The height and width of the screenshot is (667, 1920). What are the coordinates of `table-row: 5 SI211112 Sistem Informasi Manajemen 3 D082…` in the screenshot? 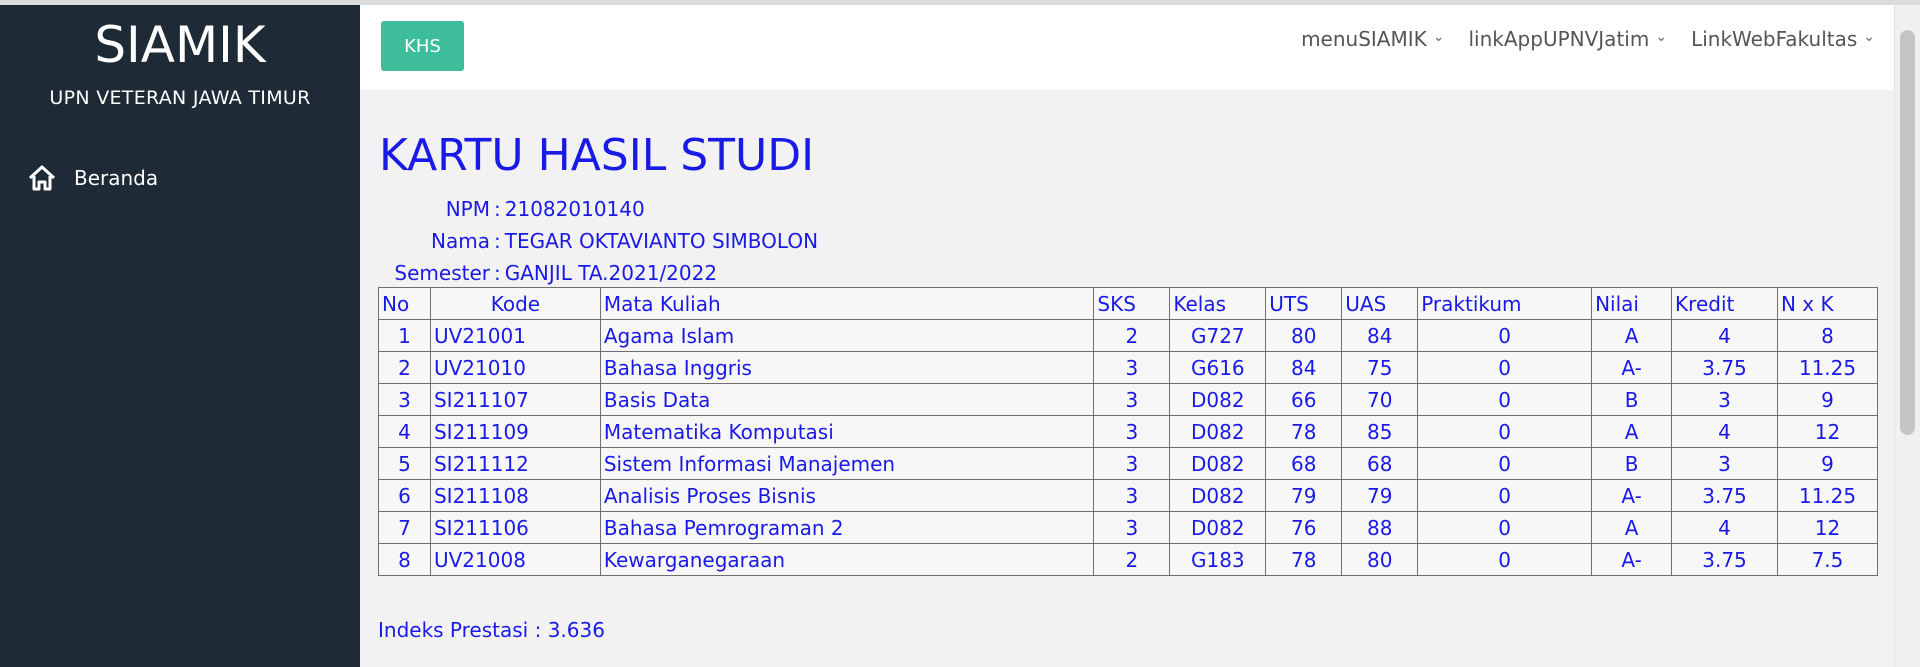 It's located at (1128, 463).